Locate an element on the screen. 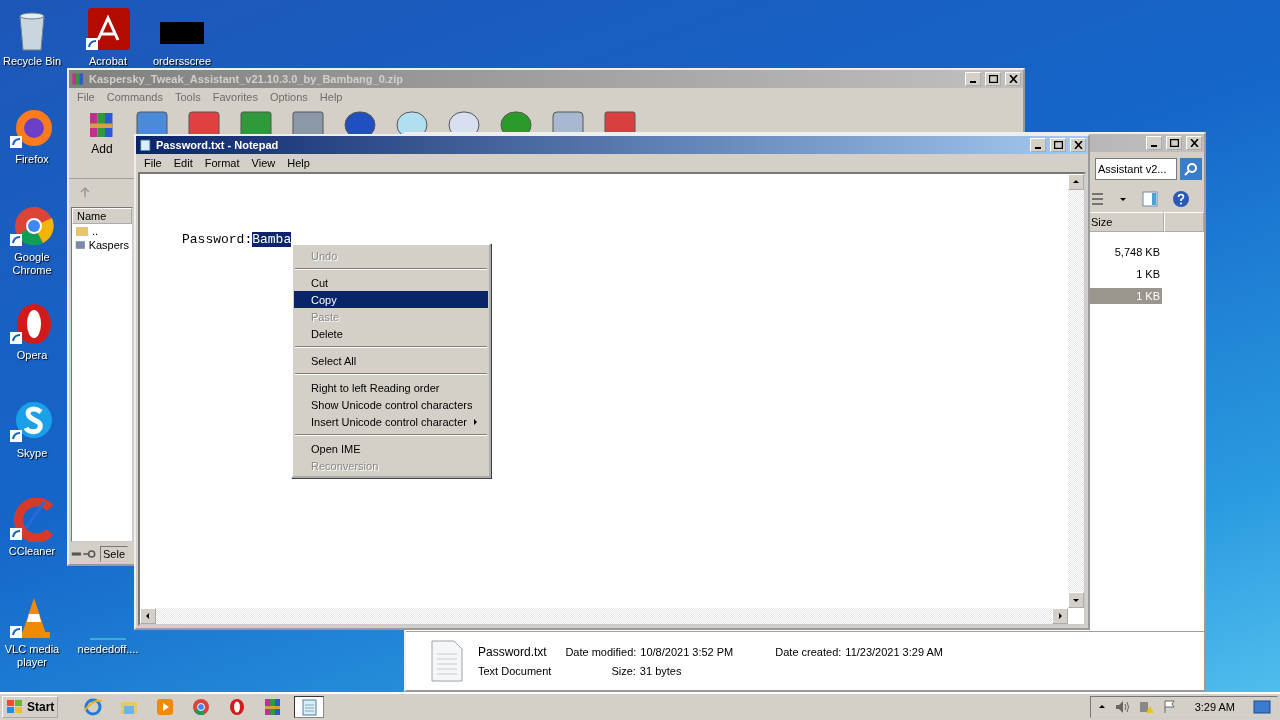 The image size is (1280, 720). line-icon is located at coordinates (108, 639).